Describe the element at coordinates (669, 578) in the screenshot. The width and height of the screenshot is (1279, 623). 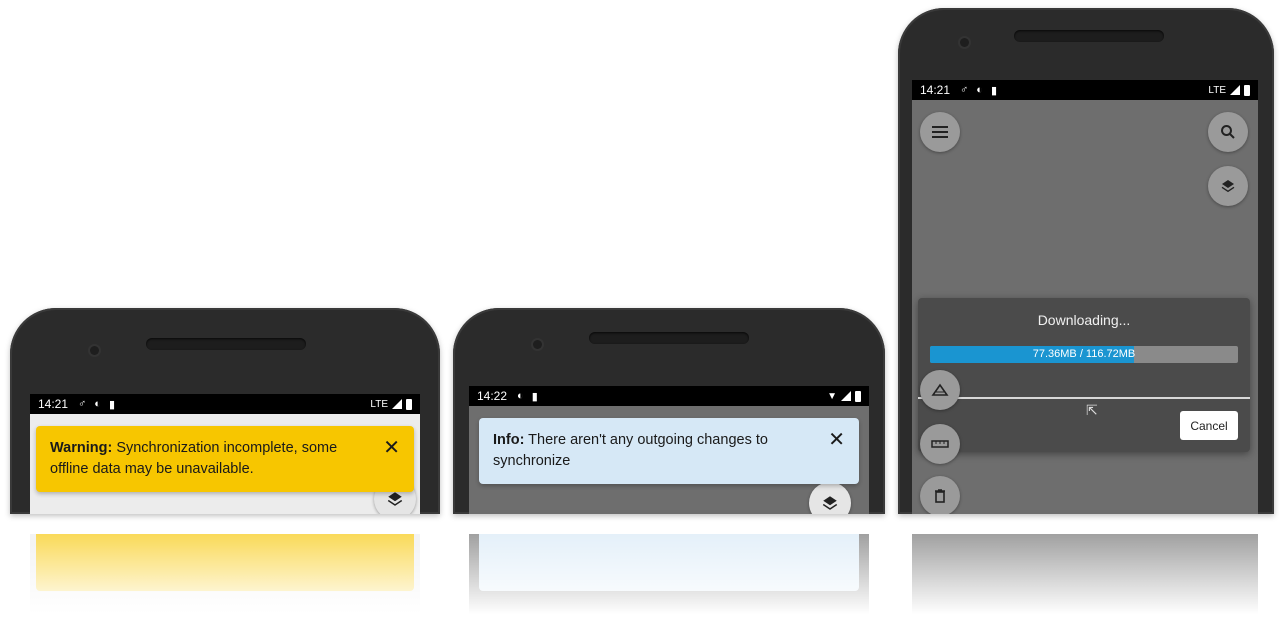
I see `reflection-phone-info` at that location.